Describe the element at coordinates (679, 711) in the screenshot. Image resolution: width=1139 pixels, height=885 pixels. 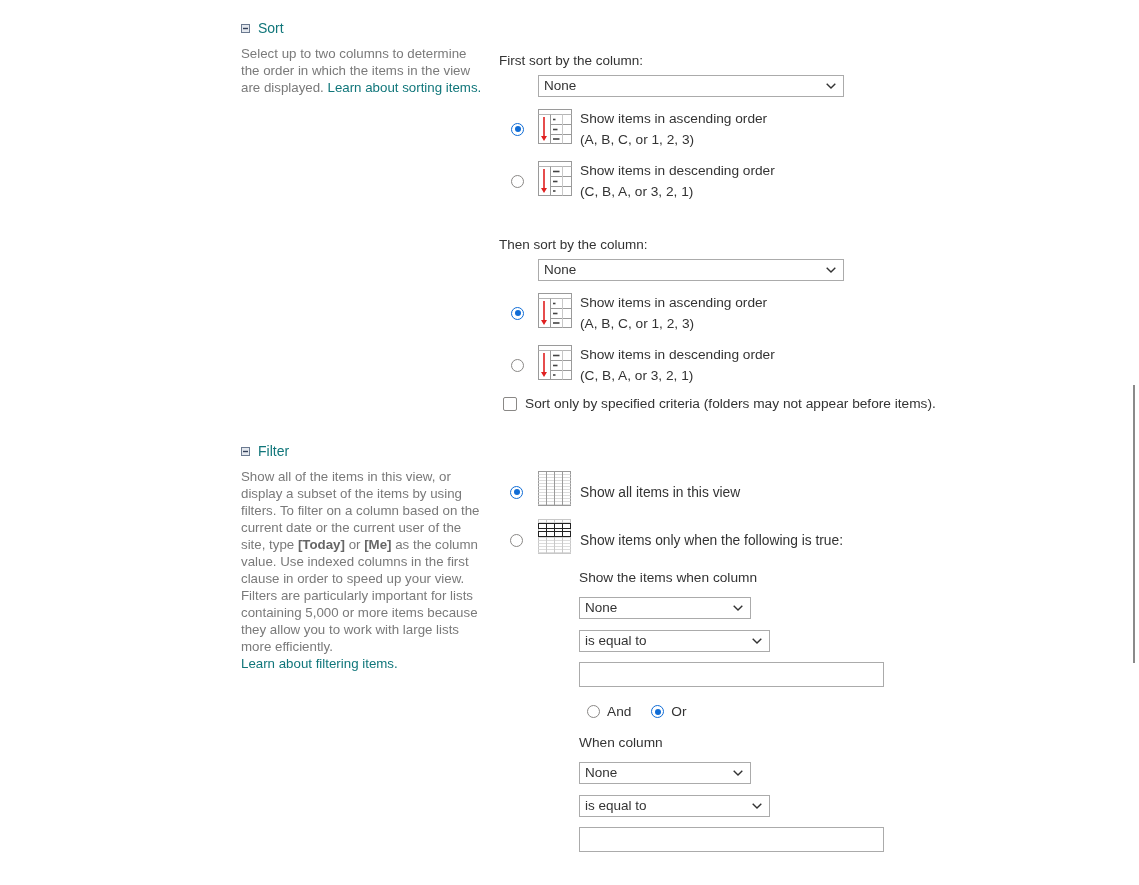
I see `radio-label: Or` at that location.